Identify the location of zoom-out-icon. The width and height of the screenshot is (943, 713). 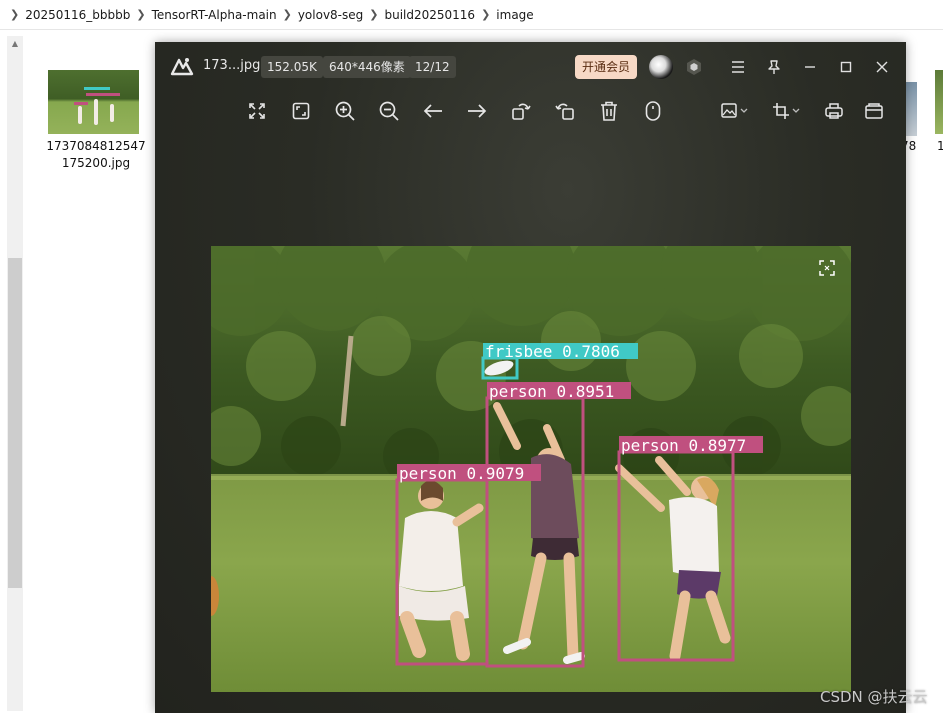
(389, 111).